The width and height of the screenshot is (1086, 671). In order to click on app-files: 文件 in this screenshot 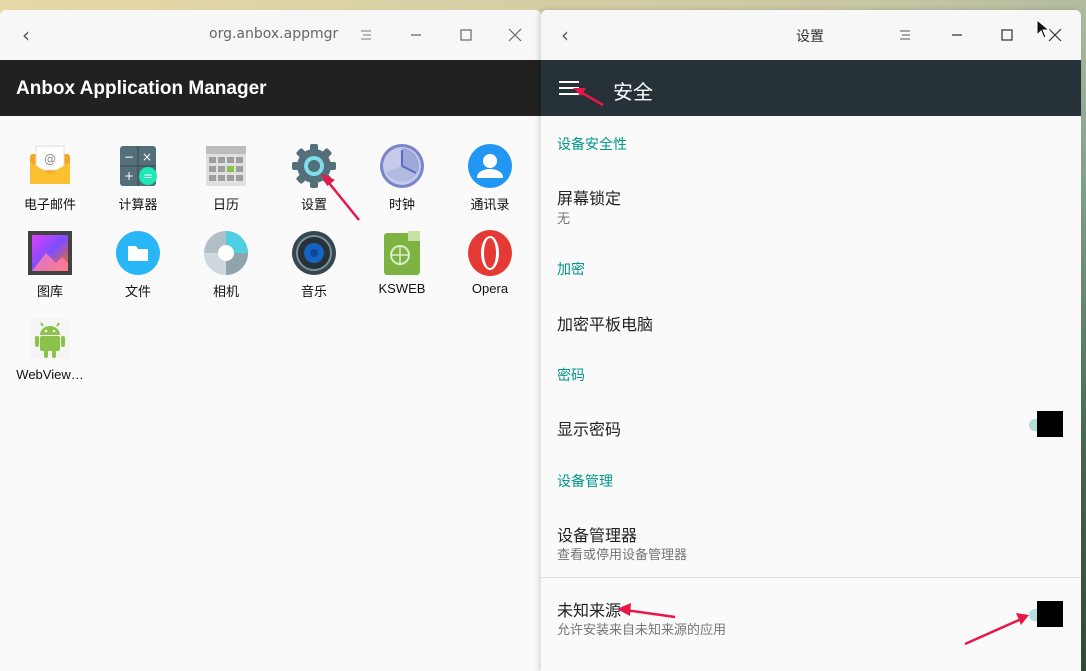, I will do `click(138, 264)`.